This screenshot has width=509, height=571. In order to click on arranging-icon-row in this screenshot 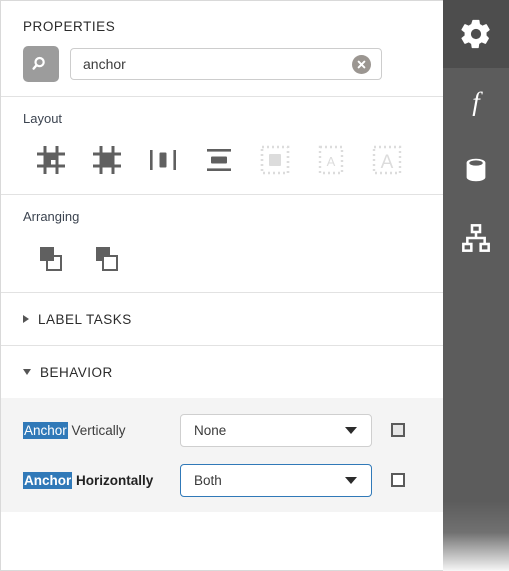, I will do `click(233, 258)`.